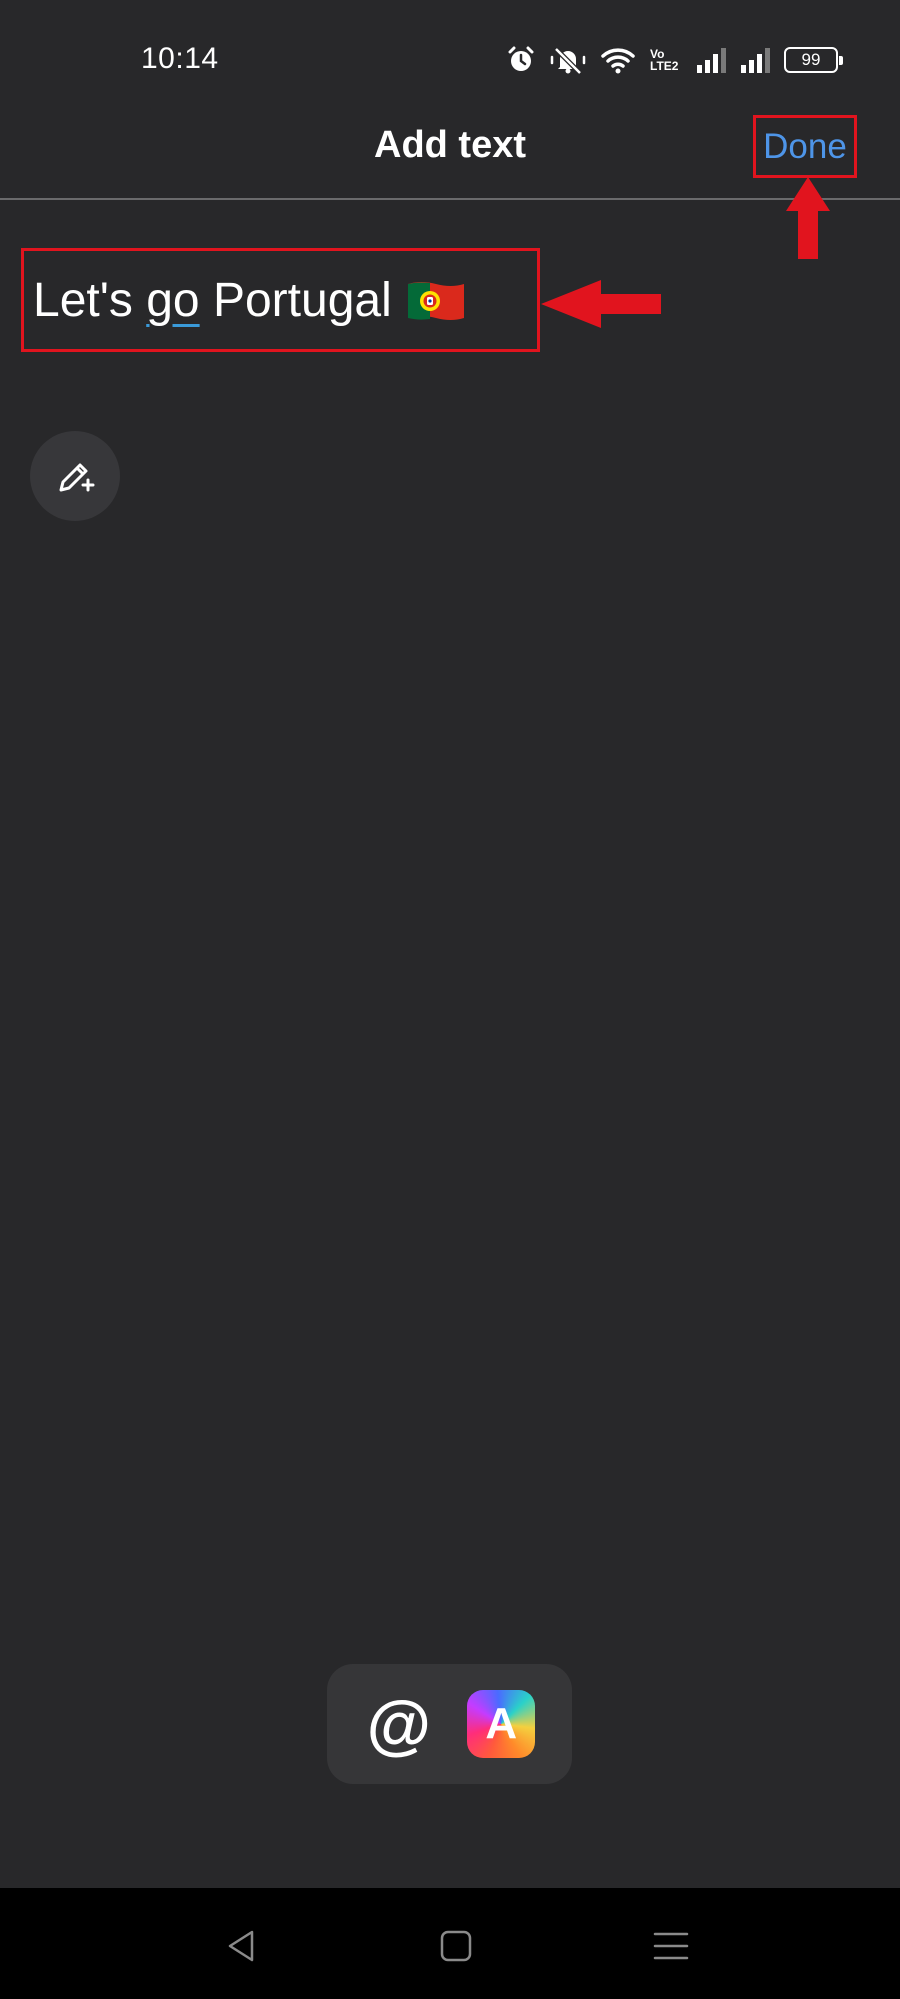 Image resolution: width=900 pixels, height=1999 pixels. Describe the element at coordinates (521, 58) in the screenshot. I see `alarm-icon` at that location.